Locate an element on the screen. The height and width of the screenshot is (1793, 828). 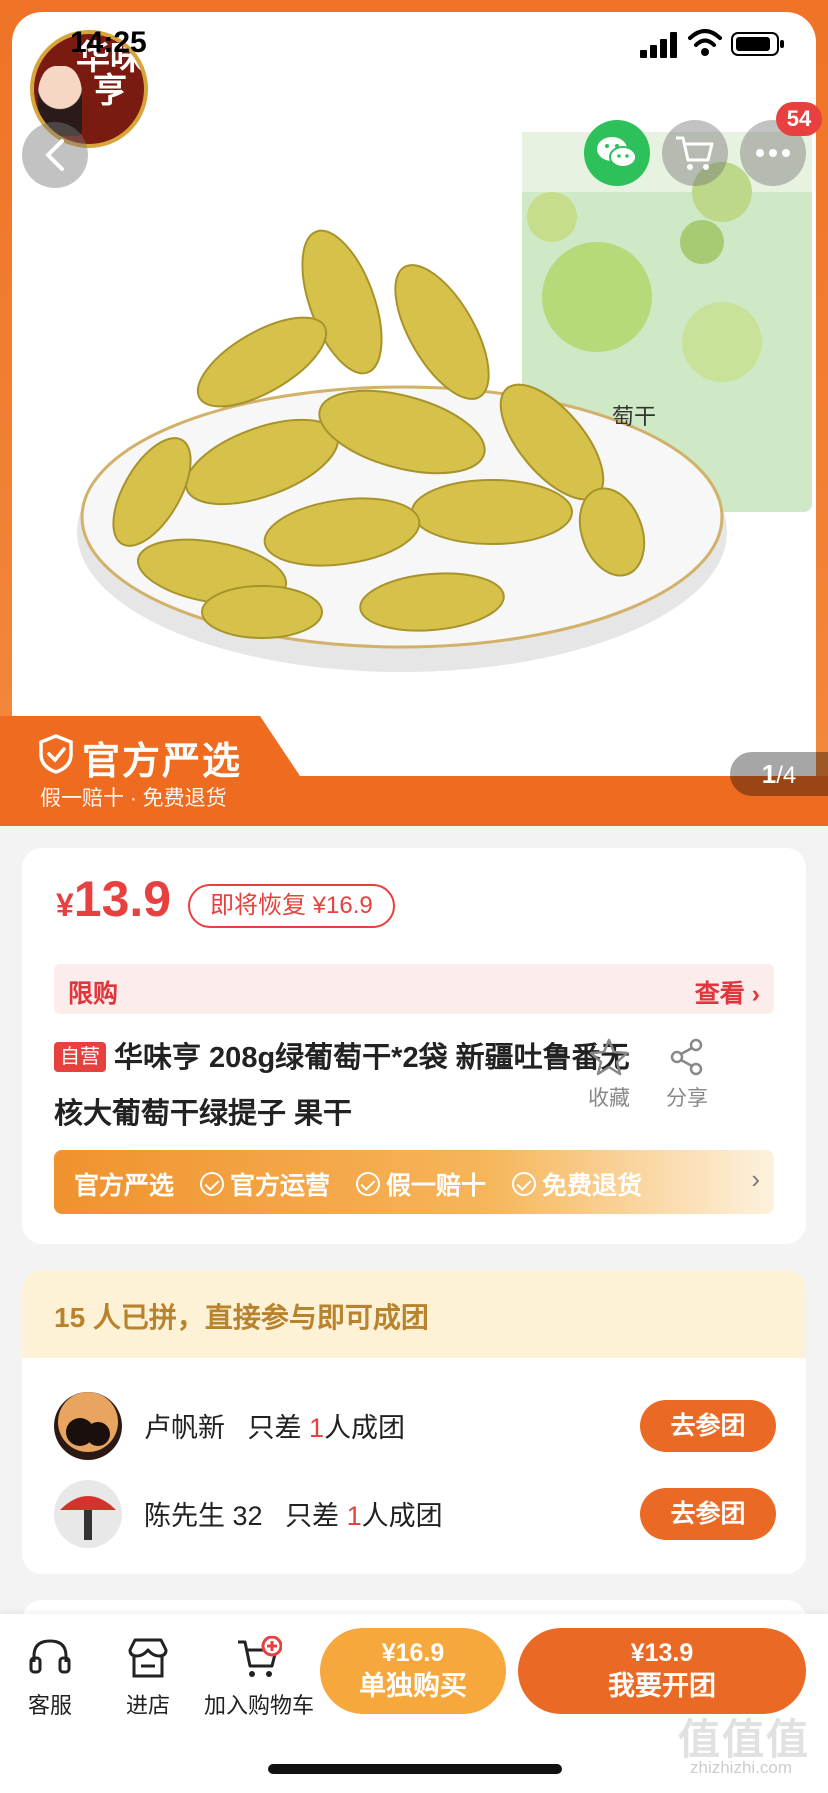
home-indicator is located at coordinates (415, 1769).